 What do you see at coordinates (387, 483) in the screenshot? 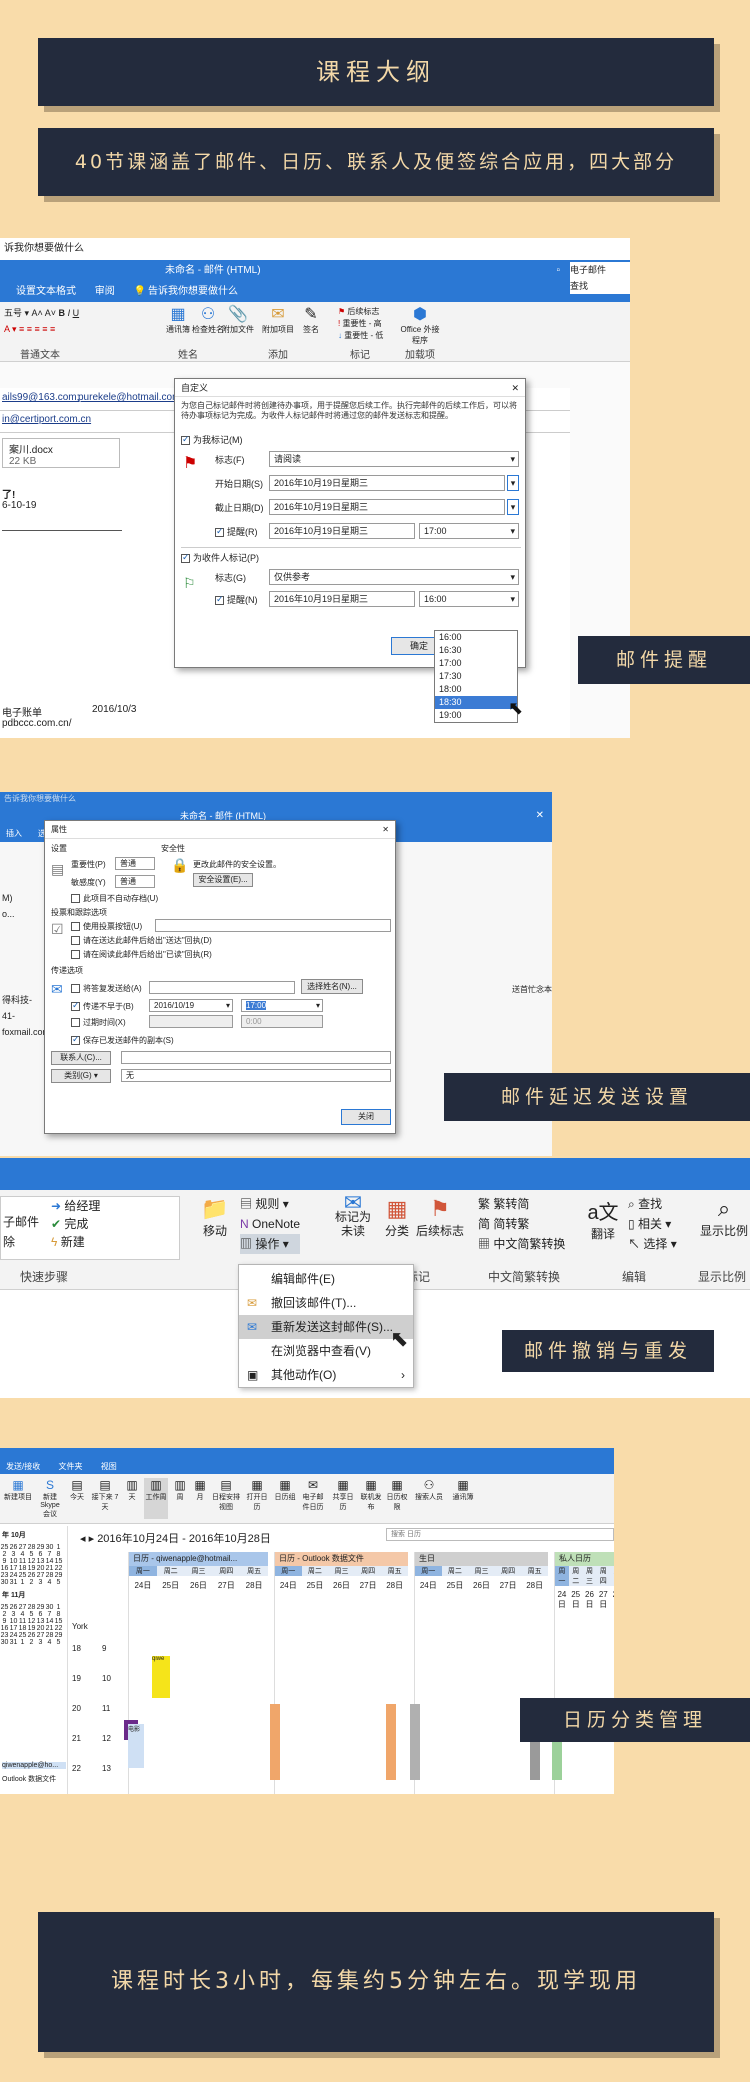
I see `start-date-field: 2016年10月19日星期三` at bounding box center [387, 483].